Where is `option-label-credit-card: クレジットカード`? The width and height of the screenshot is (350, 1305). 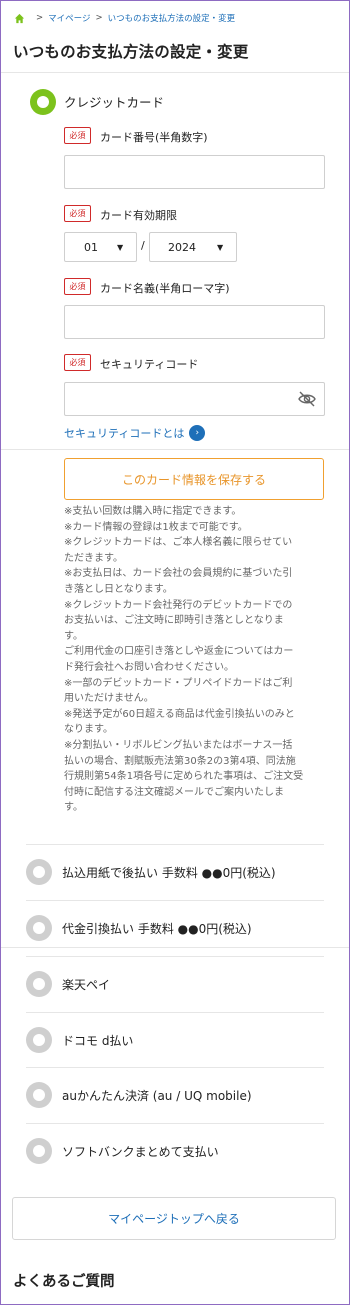 option-label-credit-card: クレジットカード is located at coordinates (114, 102).